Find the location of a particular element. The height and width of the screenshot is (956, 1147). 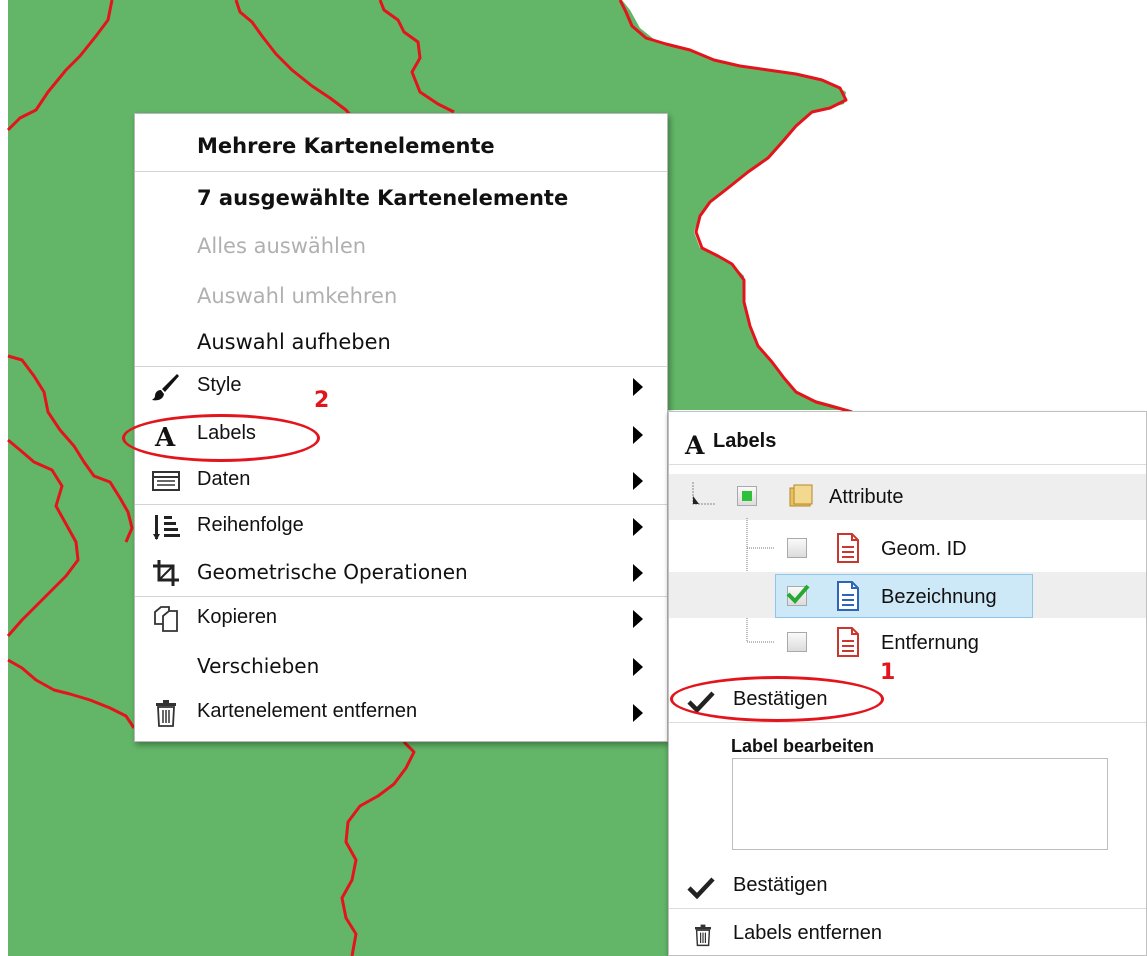

clear-selection-item: Auswahl aufheben is located at coordinates (294, 342).